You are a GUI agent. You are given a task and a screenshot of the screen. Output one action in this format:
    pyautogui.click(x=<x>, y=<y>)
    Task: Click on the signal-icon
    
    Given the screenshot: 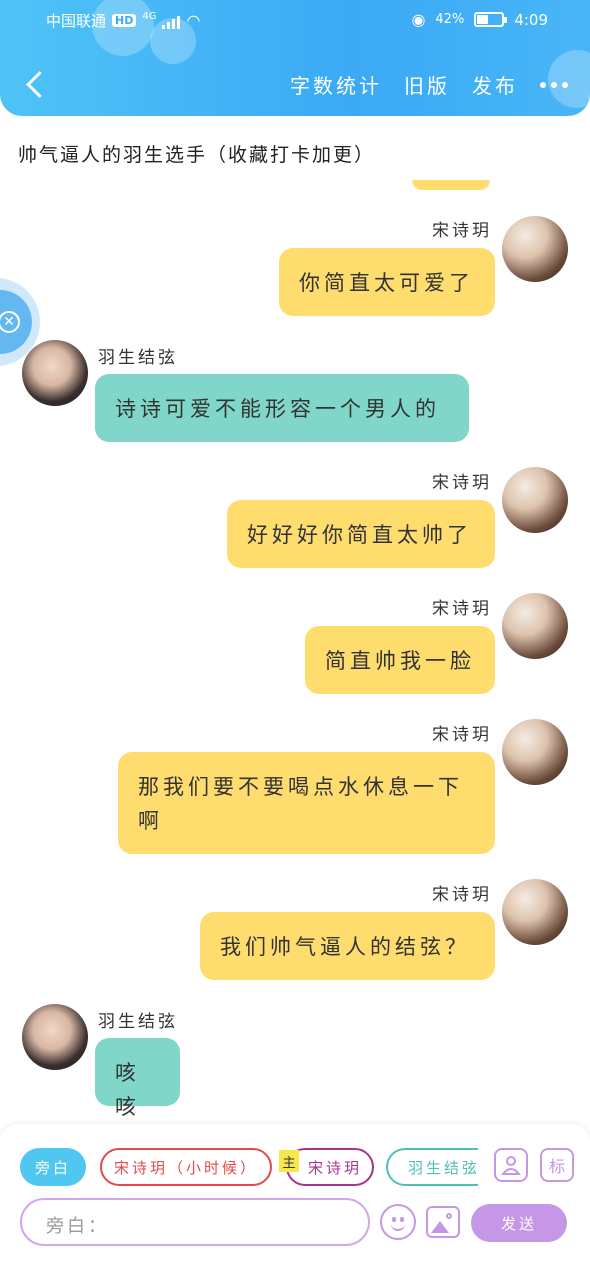 What is the action you would take?
    pyautogui.click(x=171, y=21)
    